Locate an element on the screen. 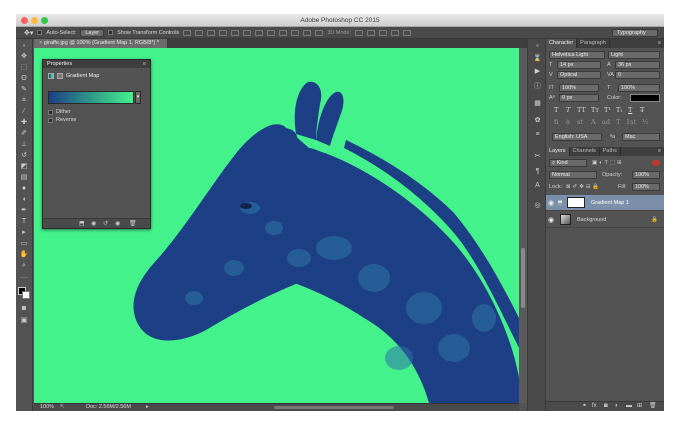  close-tab-icon: × is located at coordinates (40, 43).